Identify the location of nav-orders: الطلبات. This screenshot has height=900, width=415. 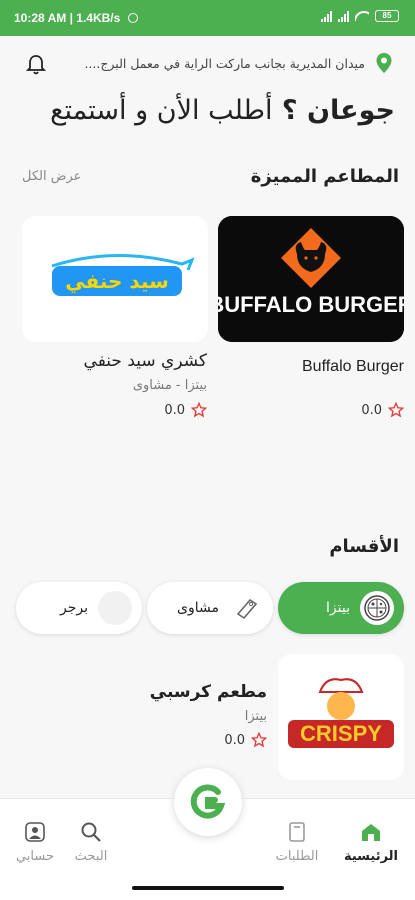
(297, 842).